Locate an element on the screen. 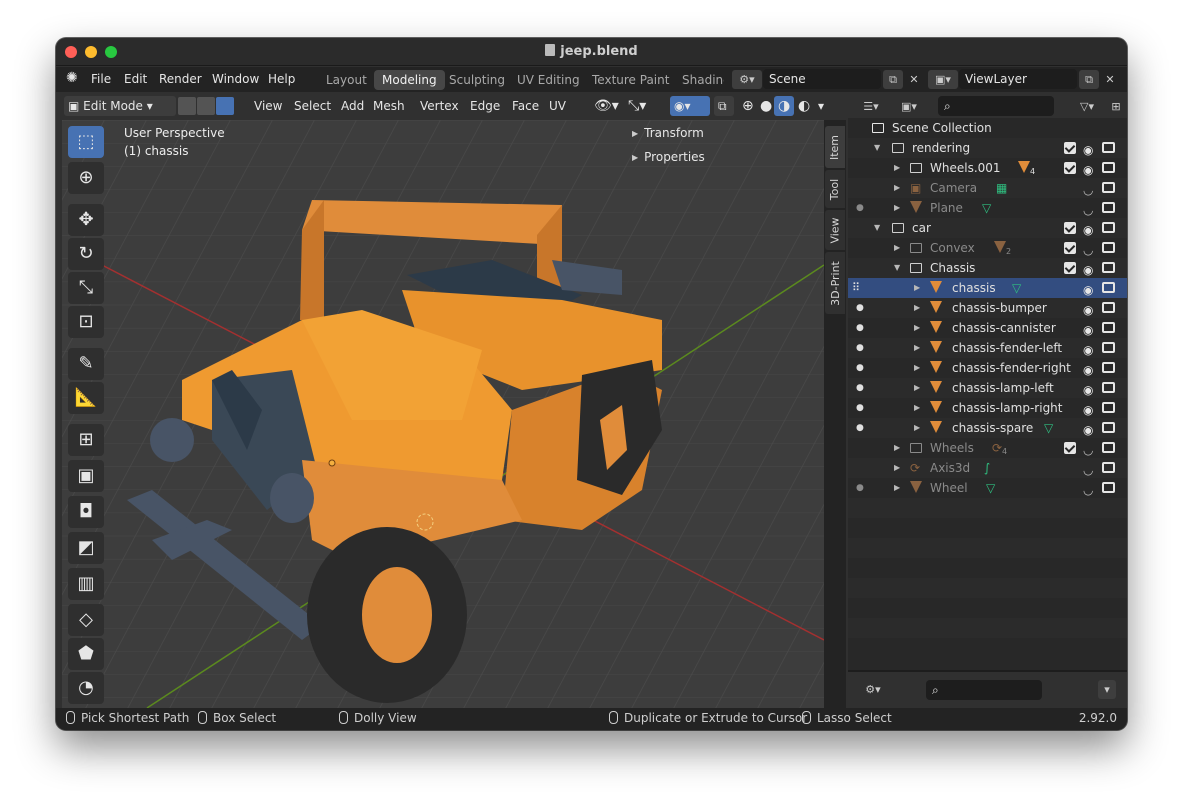 This screenshot has height=803, width=1183. spin-tool-icon: ◔ is located at coordinates (86, 688).